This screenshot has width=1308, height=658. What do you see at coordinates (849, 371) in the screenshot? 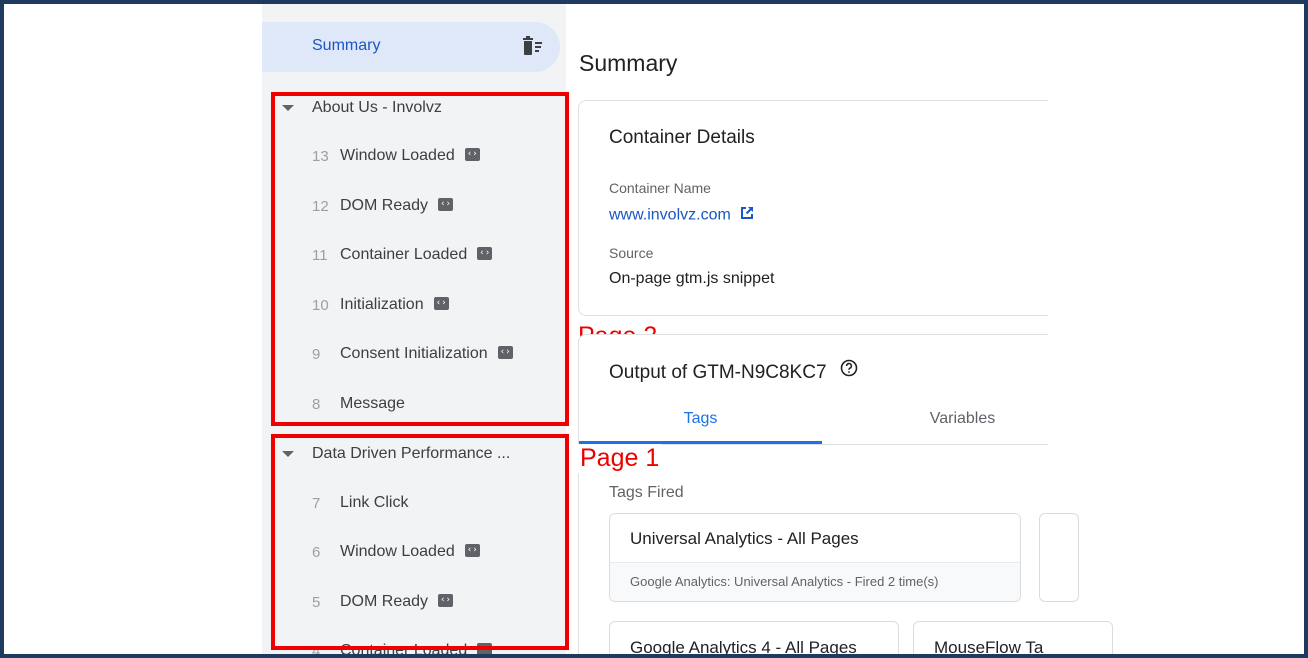
I see `help-icon` at bounding box center [849, 371].